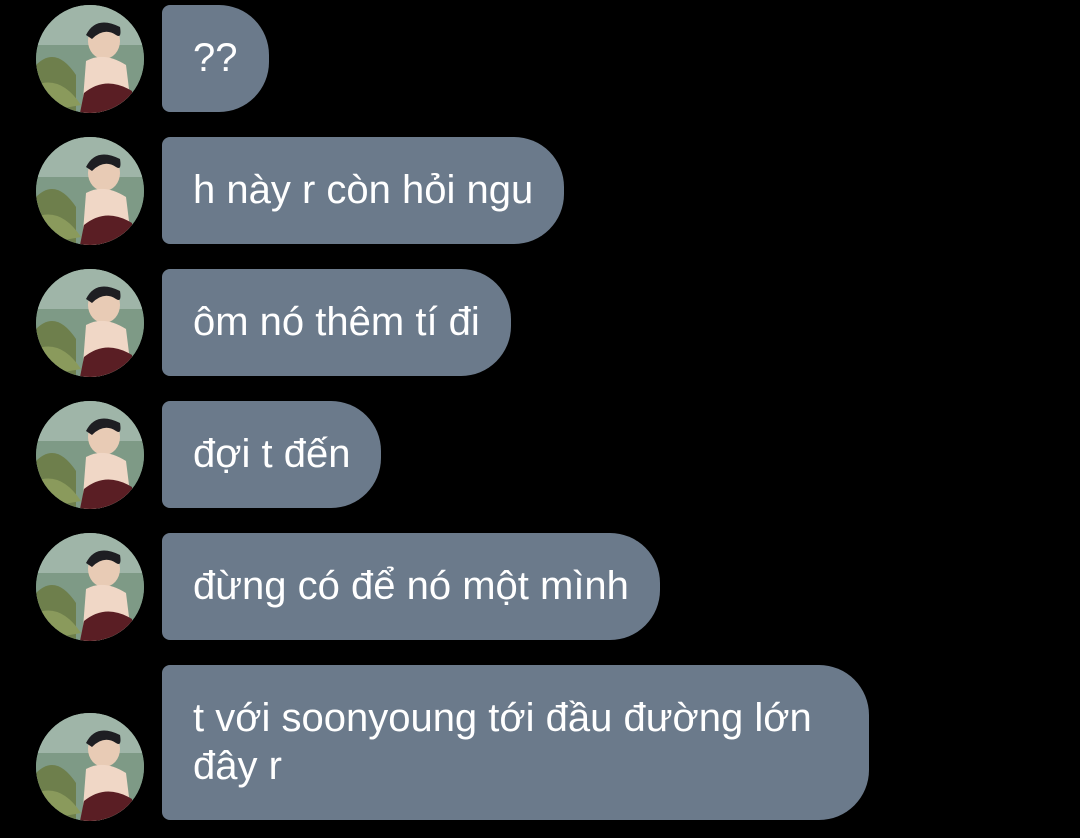  Describe the element at coordinates (411, 586) in the screenshot. I see `message-bubble: đừng có để nó một mình` at that location.